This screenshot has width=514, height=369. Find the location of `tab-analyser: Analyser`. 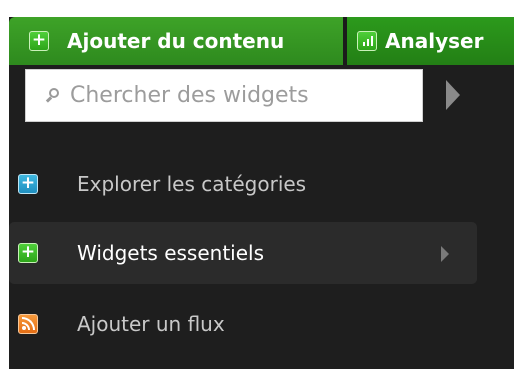

tab-analyser: Analyser is located at coordinates (430, 41).